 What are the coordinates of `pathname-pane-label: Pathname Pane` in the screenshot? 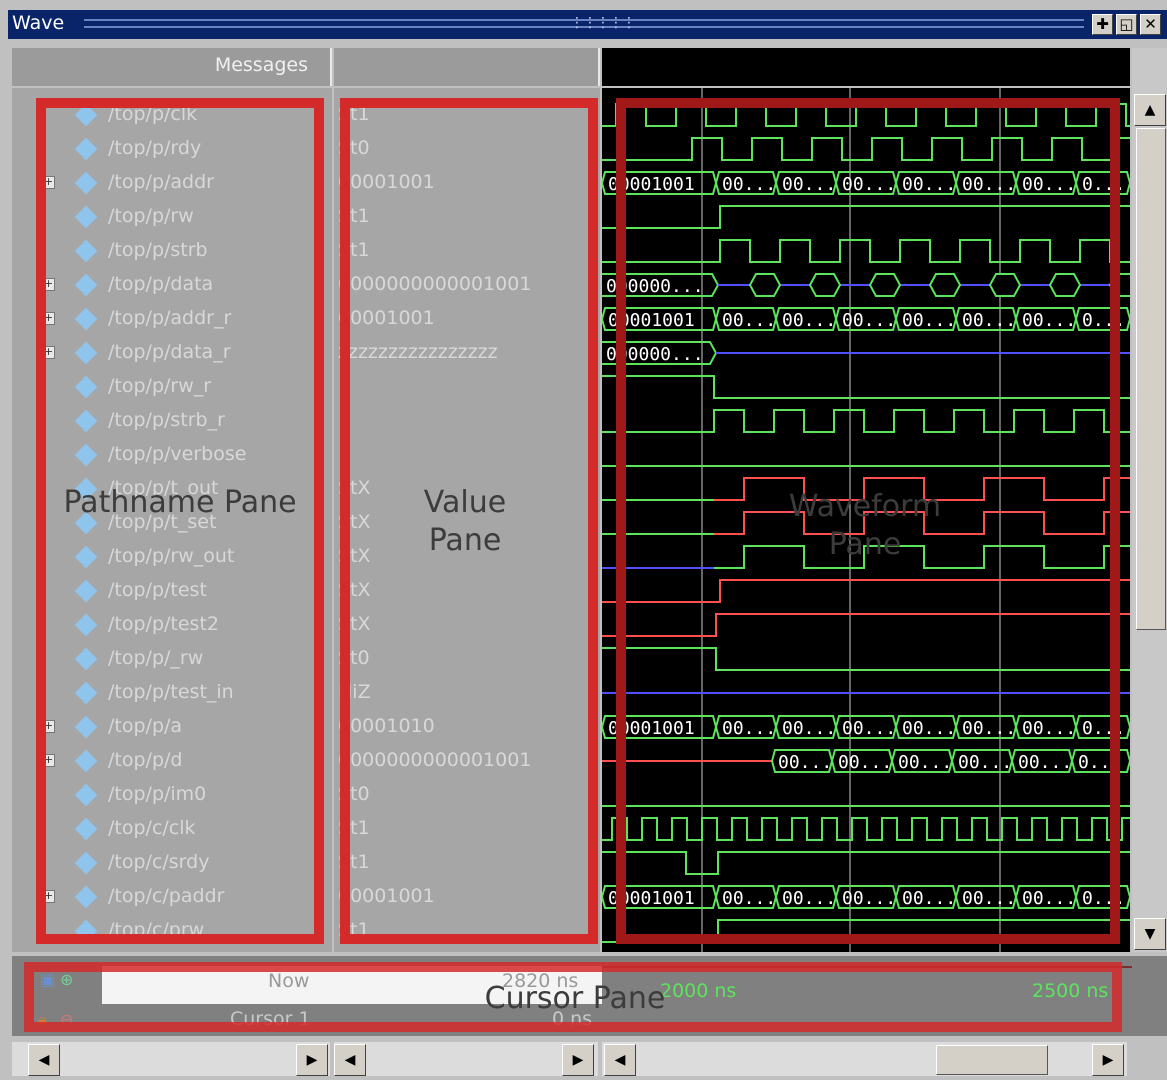 It's located at (180, 502).